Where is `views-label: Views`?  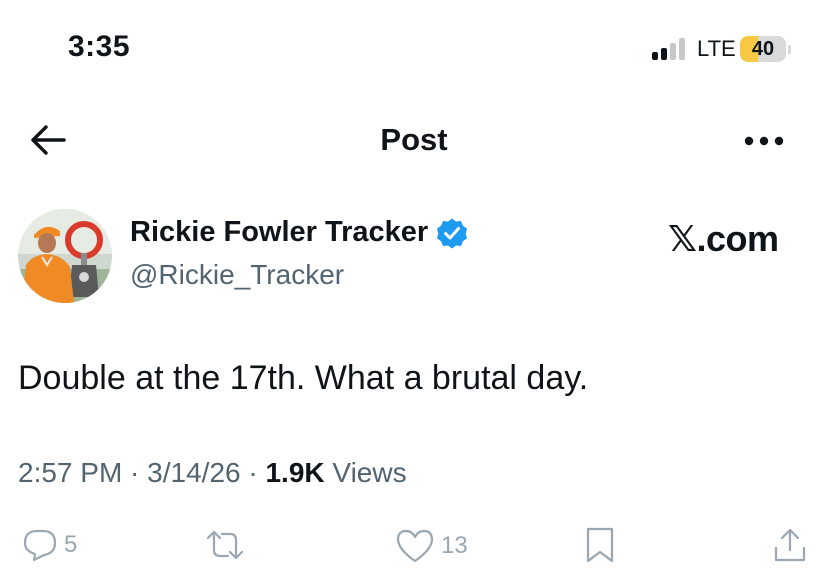 views-label: Views is located at coordinates (365, 472).